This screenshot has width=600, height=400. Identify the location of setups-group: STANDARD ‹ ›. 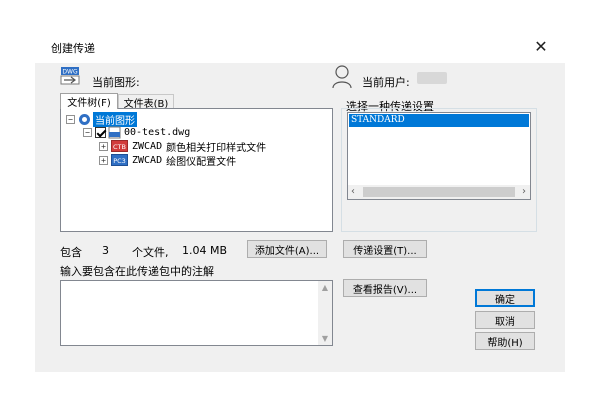
(439, 170).